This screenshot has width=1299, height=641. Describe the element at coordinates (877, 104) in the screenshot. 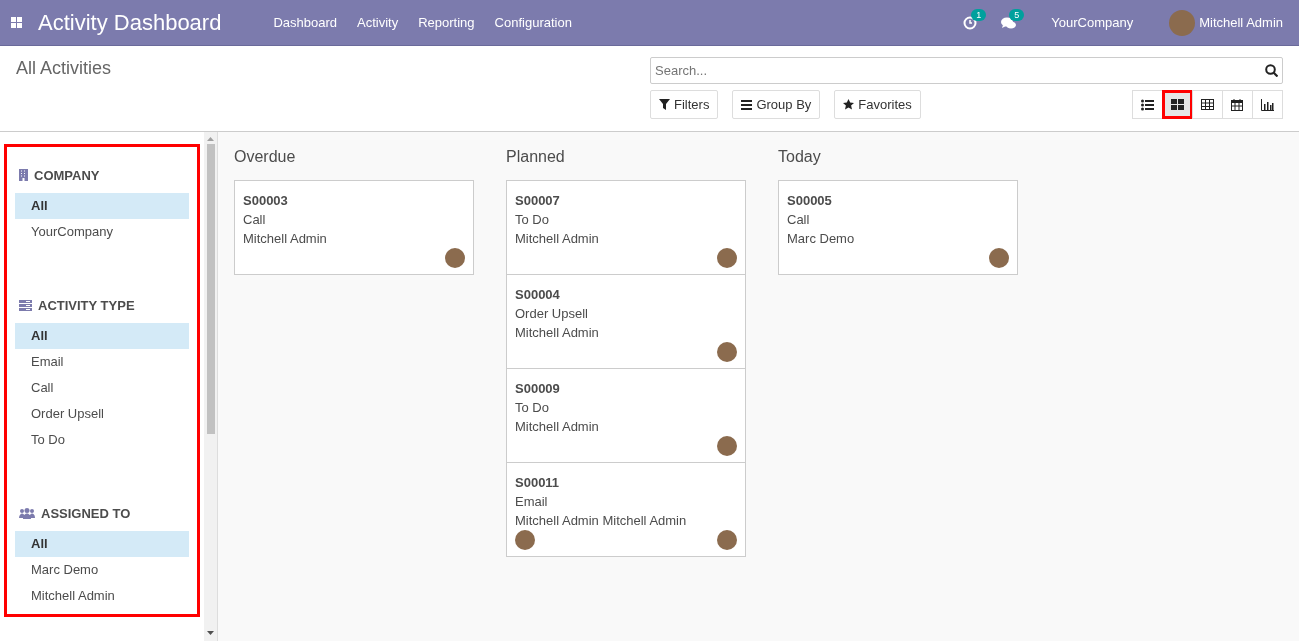

I see `favorite-button: Favorites` at that location.